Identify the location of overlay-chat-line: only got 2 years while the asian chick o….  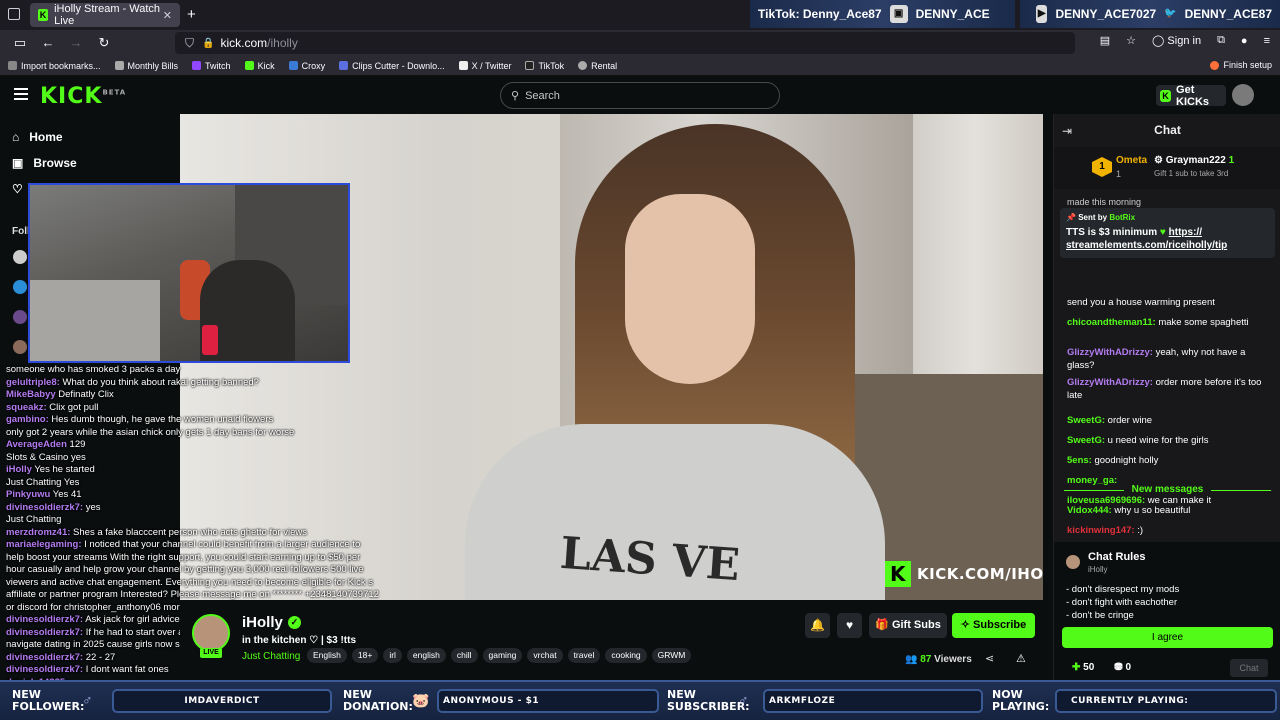
(226, 433).